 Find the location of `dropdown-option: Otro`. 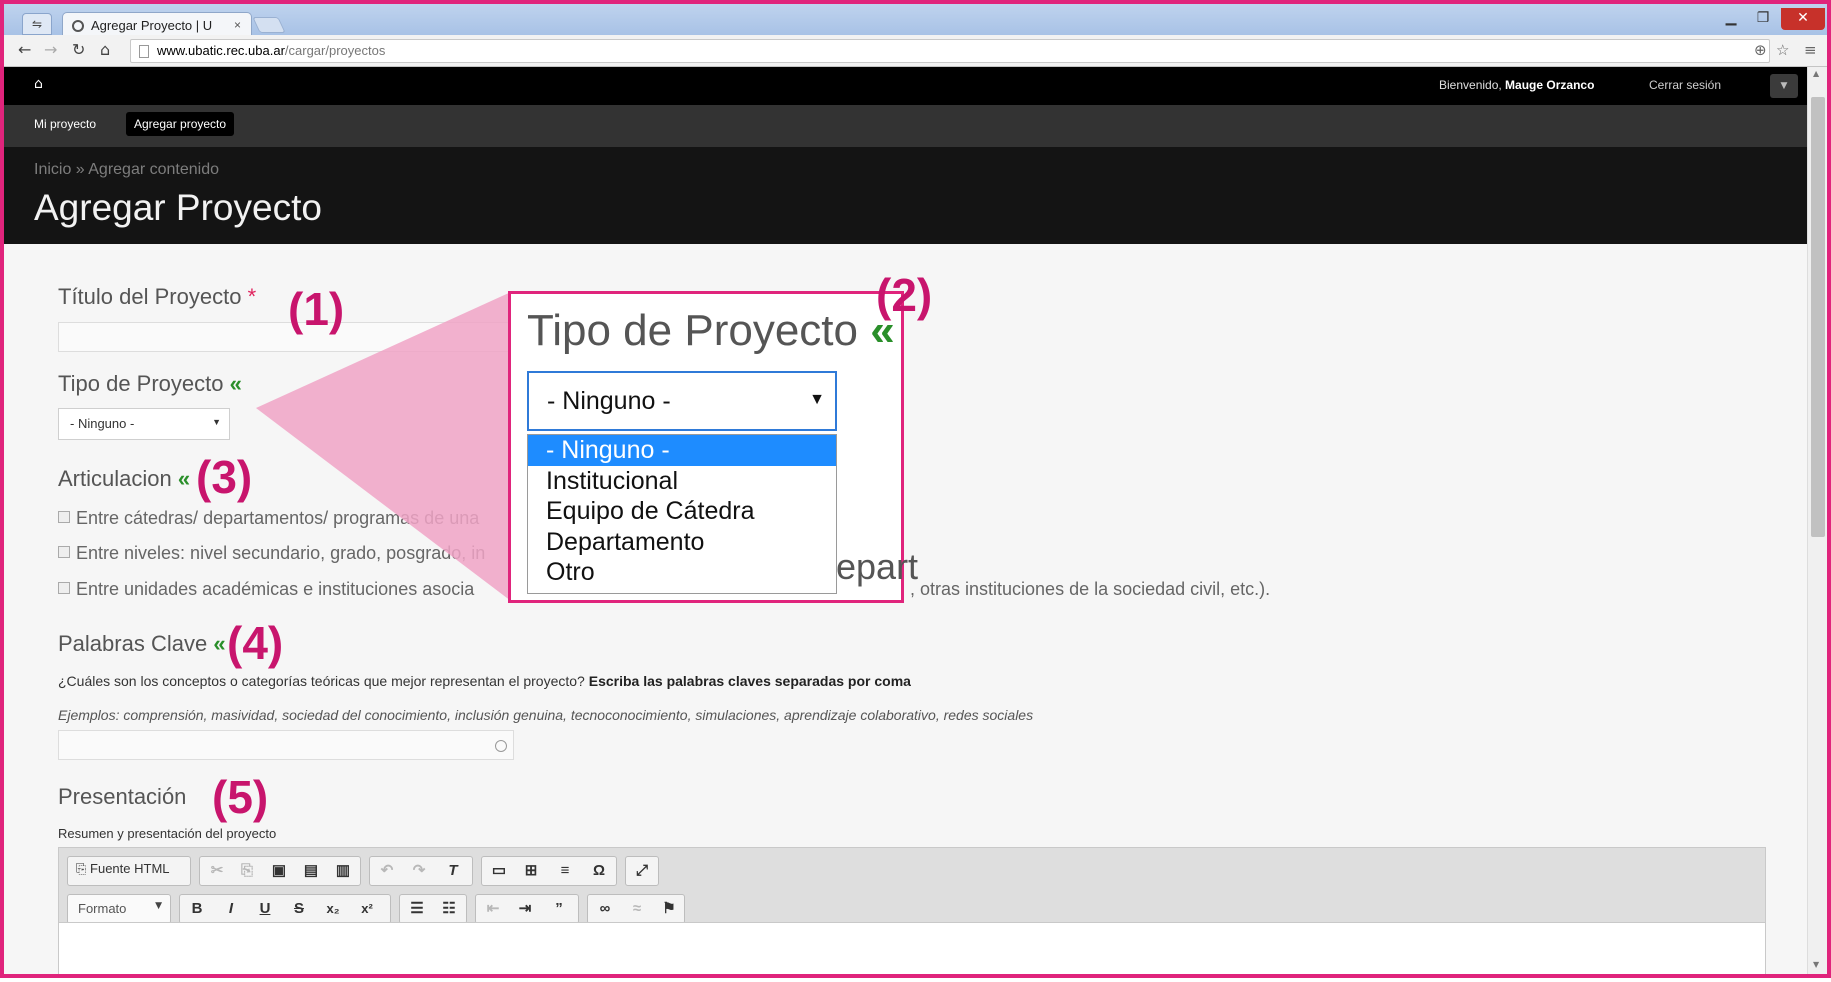

dropdown-option: Otro is located at coordinates (682, 572).